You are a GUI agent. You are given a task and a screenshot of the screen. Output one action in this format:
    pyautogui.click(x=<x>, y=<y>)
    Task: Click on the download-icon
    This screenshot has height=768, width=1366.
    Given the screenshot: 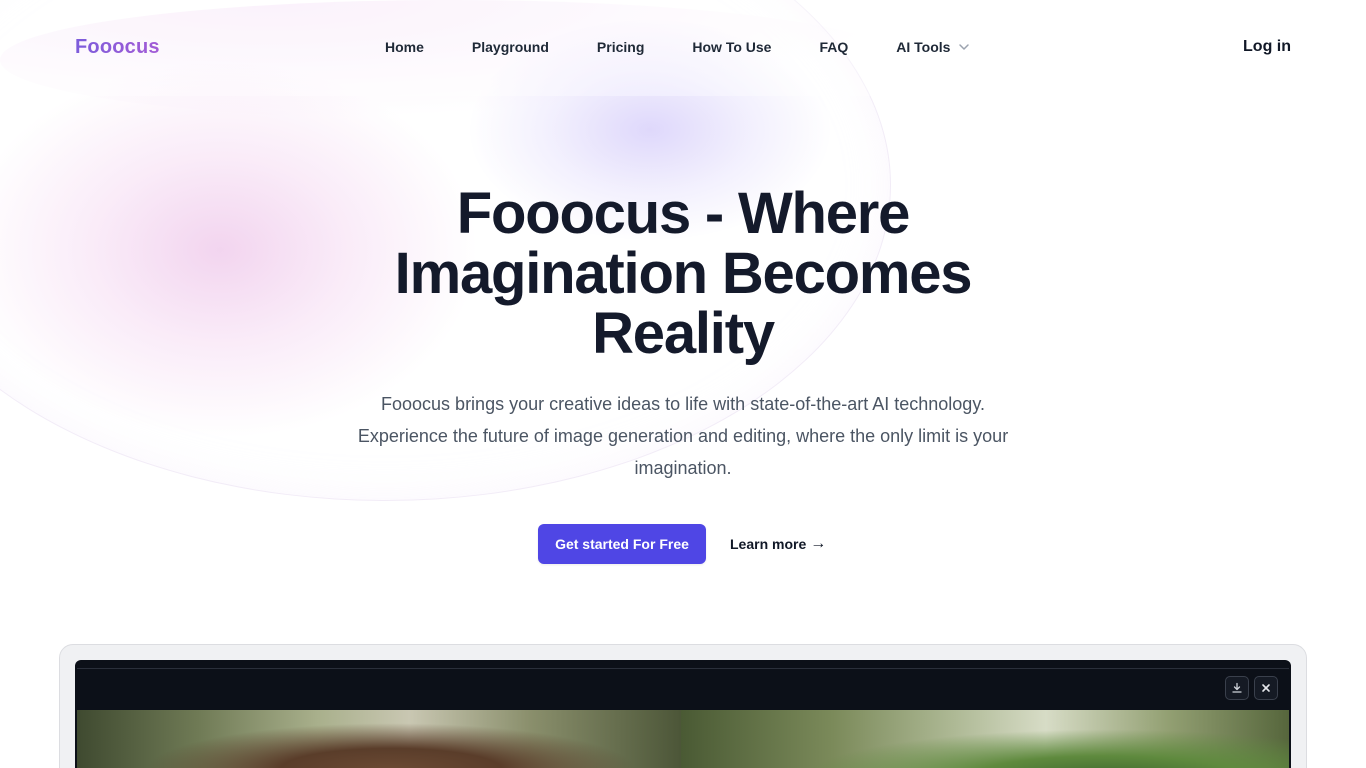 What is the action you would take?
    pyautogui.click(x=1237, y=688)
    